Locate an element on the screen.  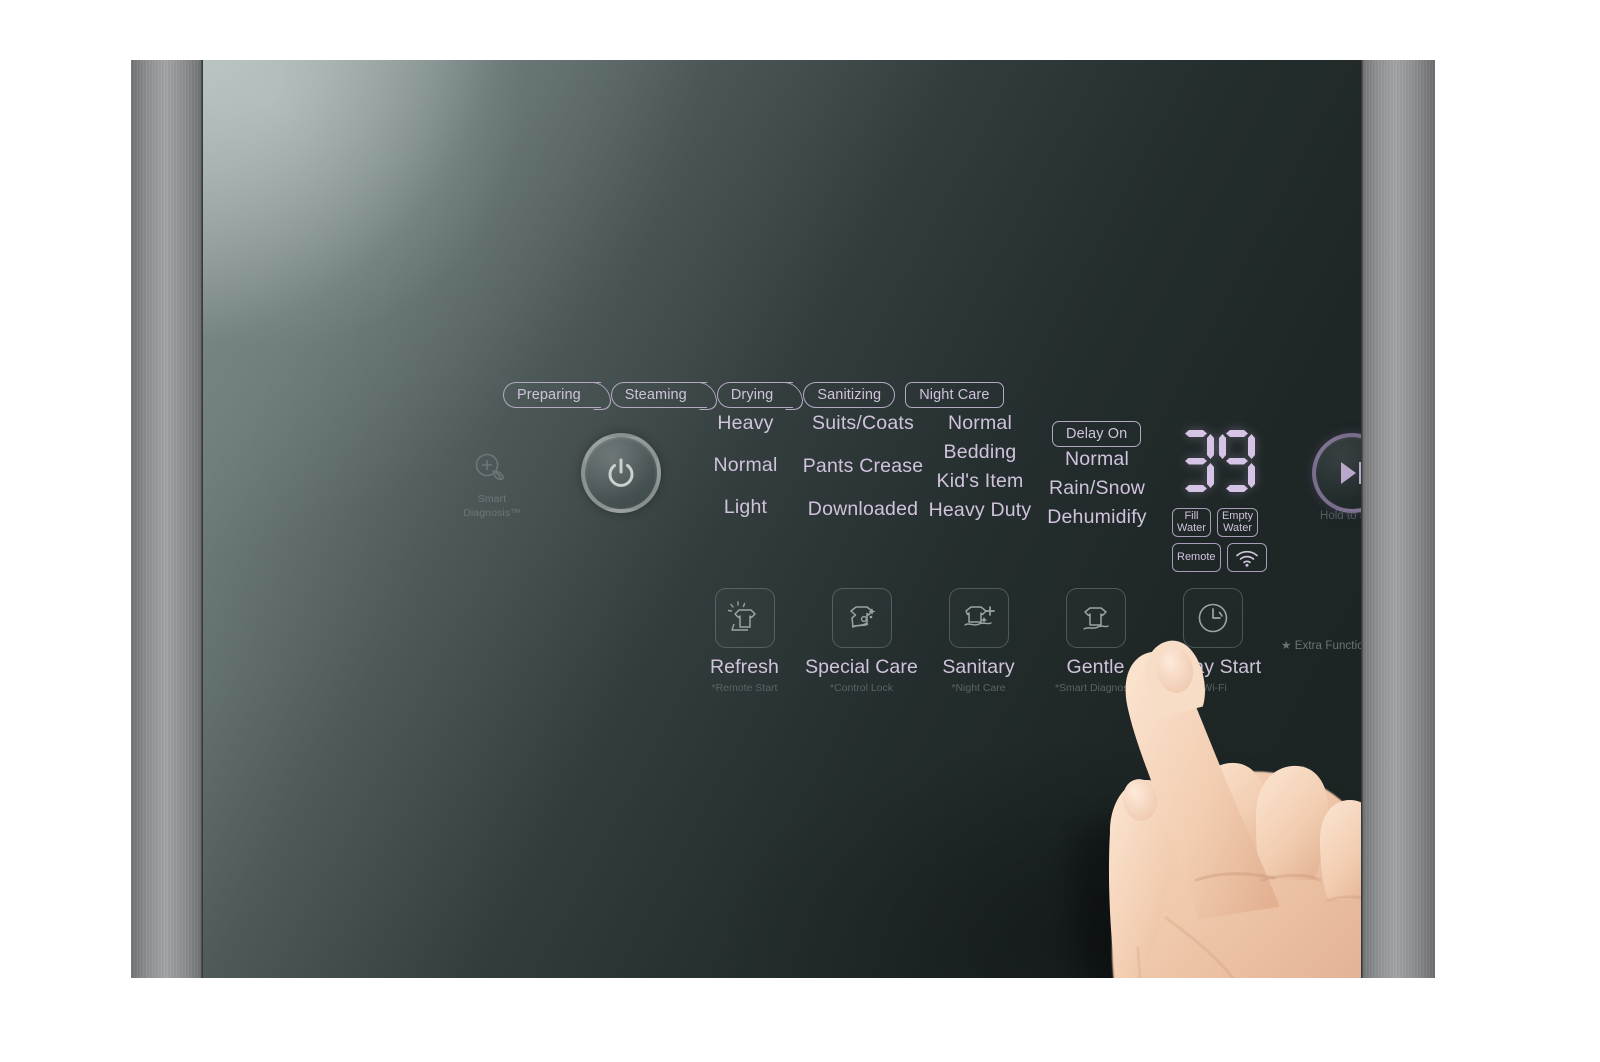
steel-frame-right is located at coordinates (1397, 519).